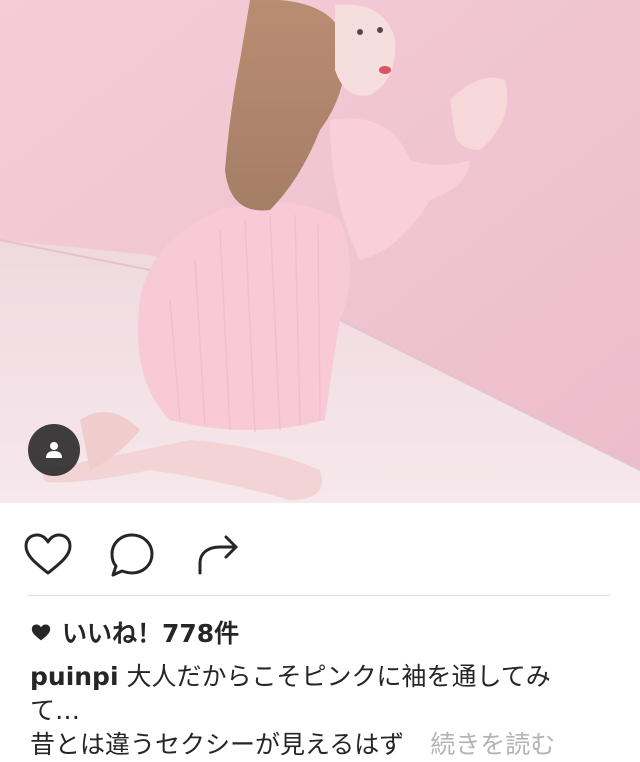 This screenshot has width=640, height=762. I want to click on likes-label: いいね！778件, so click(151, 633).